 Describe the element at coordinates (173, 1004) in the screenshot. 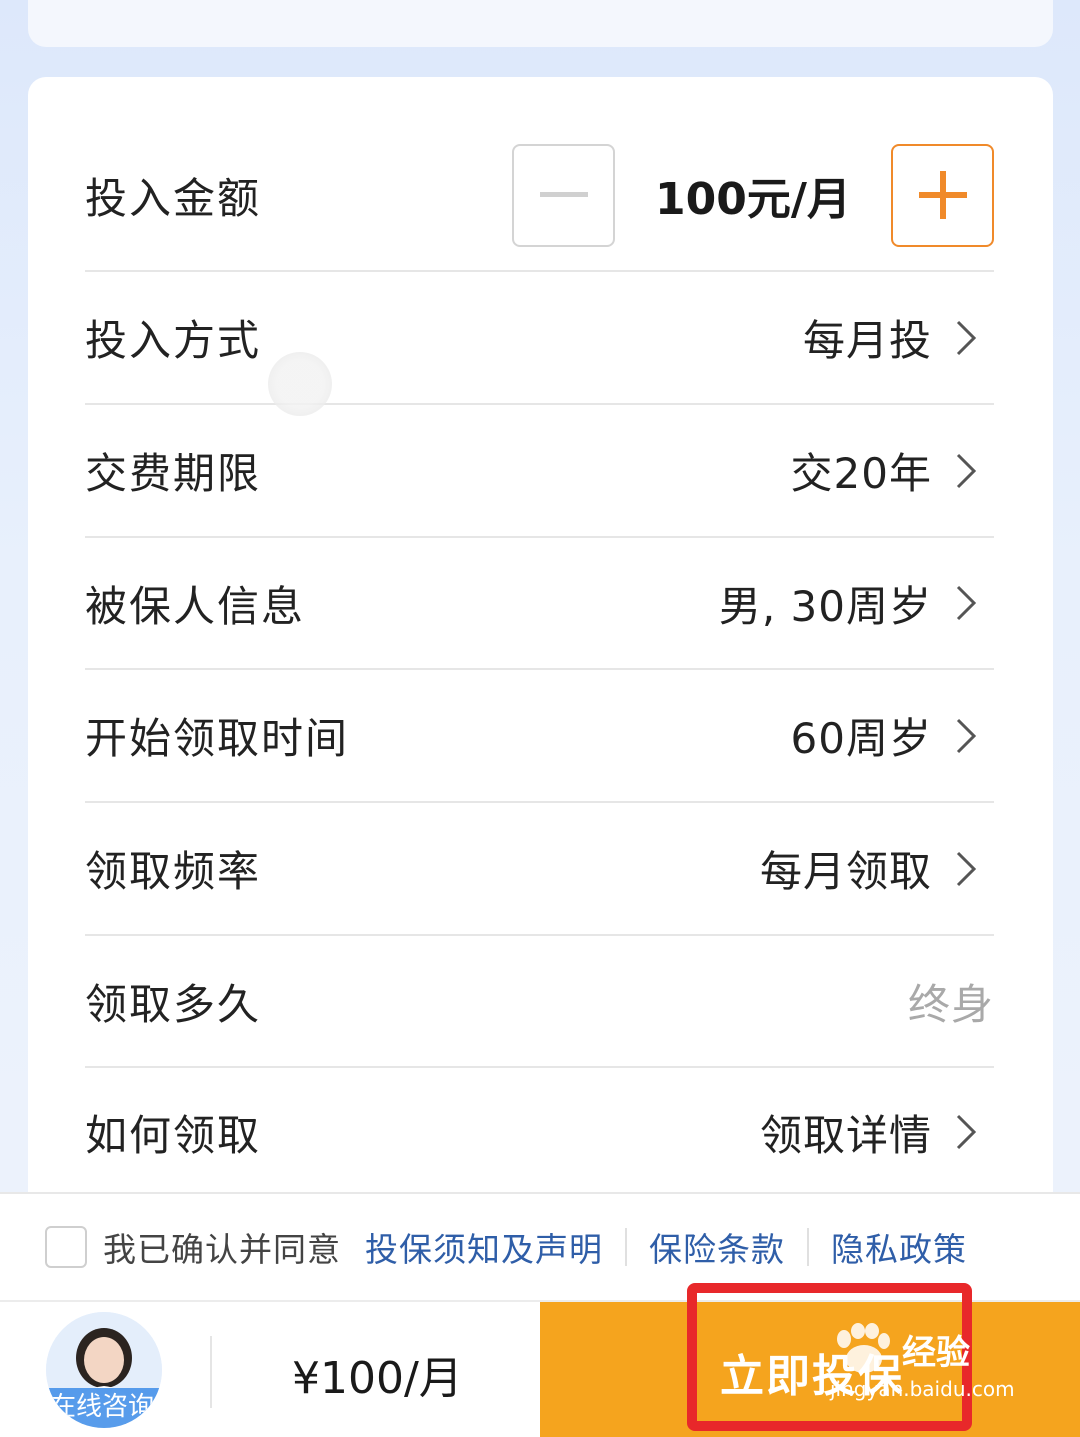

I see `row-label: 领取多久` at that location.